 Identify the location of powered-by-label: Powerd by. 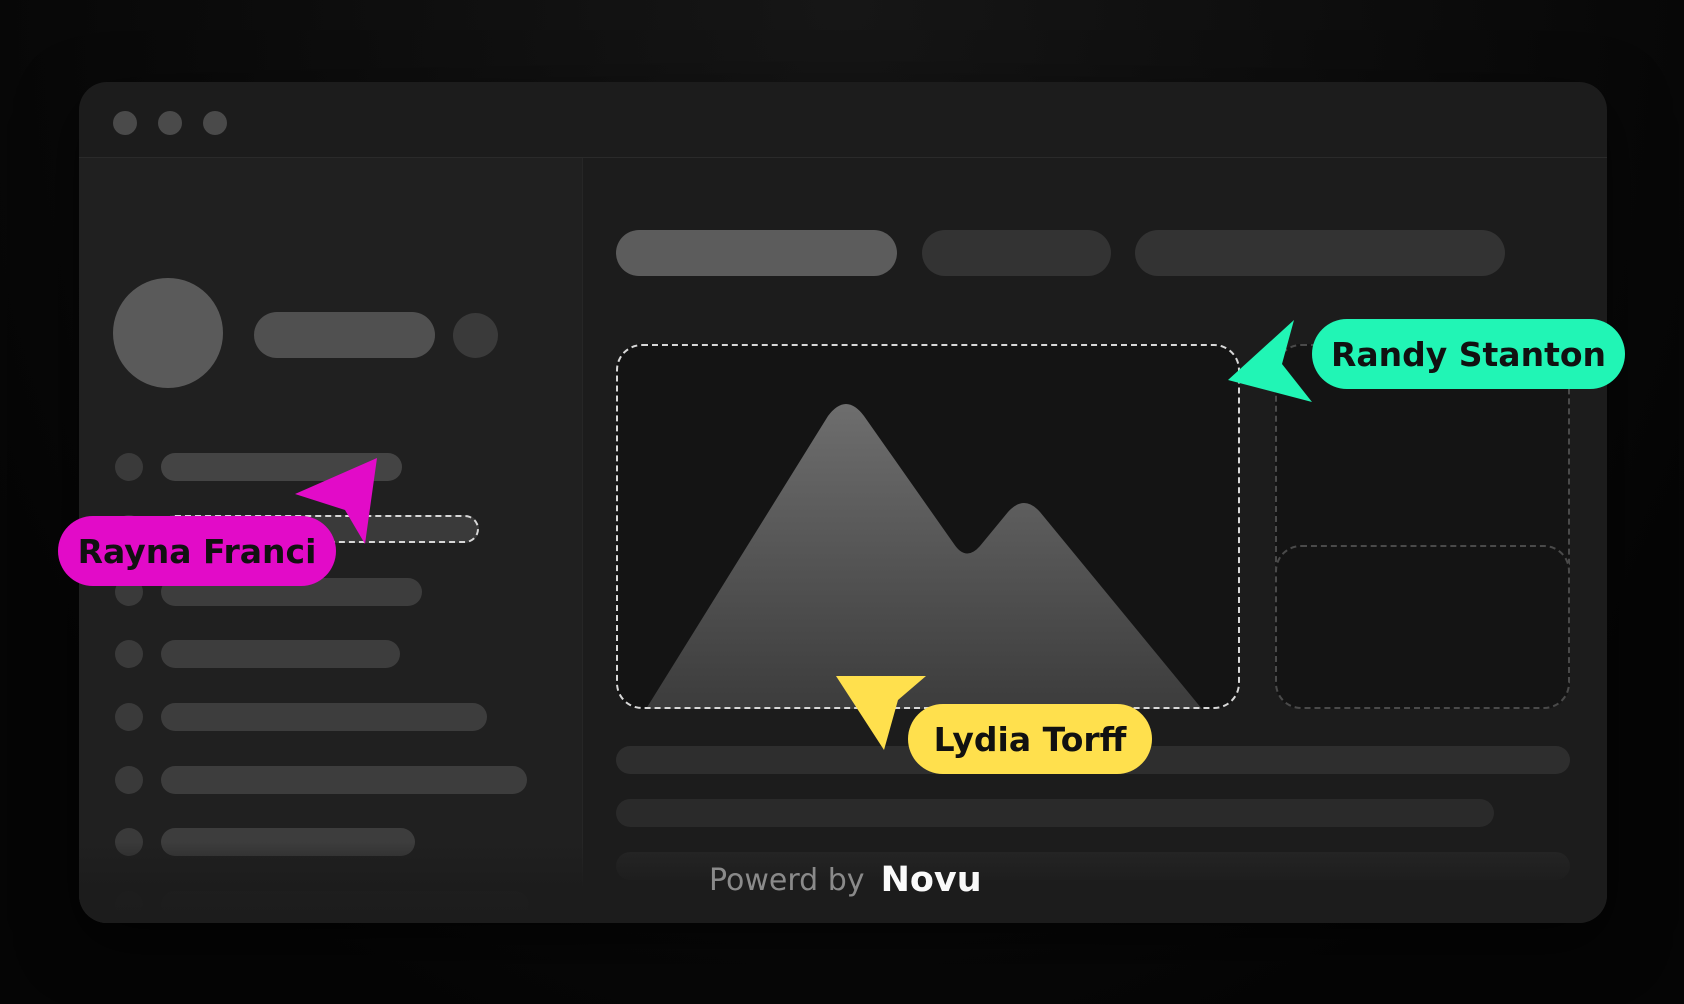
(787, 880).